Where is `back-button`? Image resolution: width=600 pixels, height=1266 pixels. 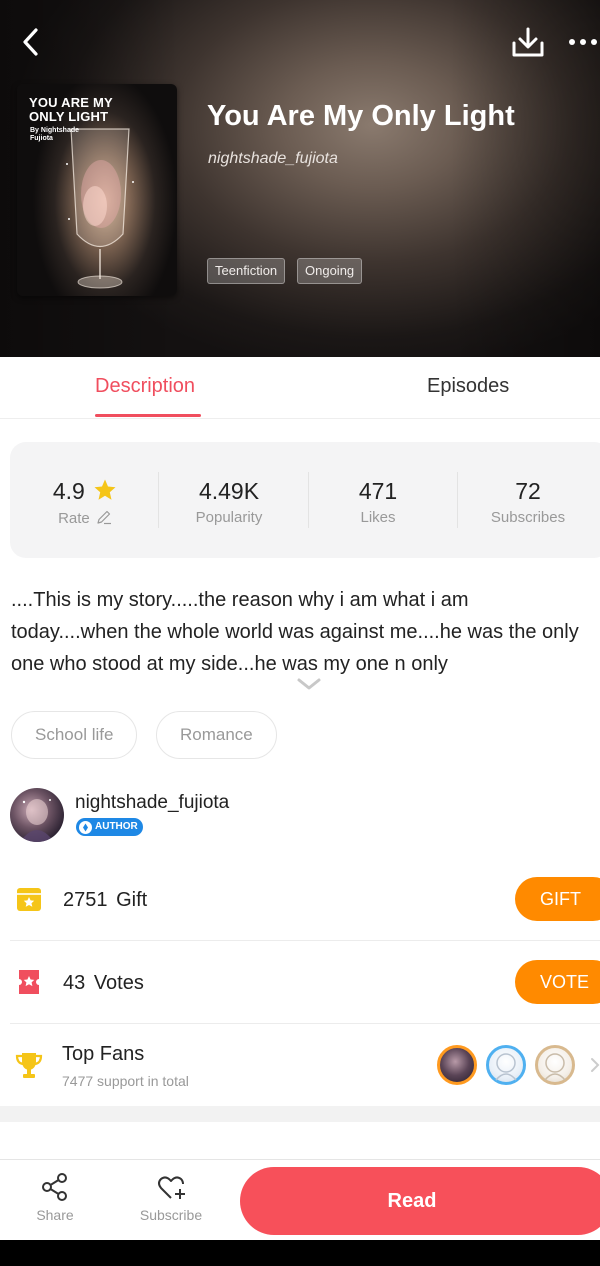 back-button is located at coordinates (30, 42).